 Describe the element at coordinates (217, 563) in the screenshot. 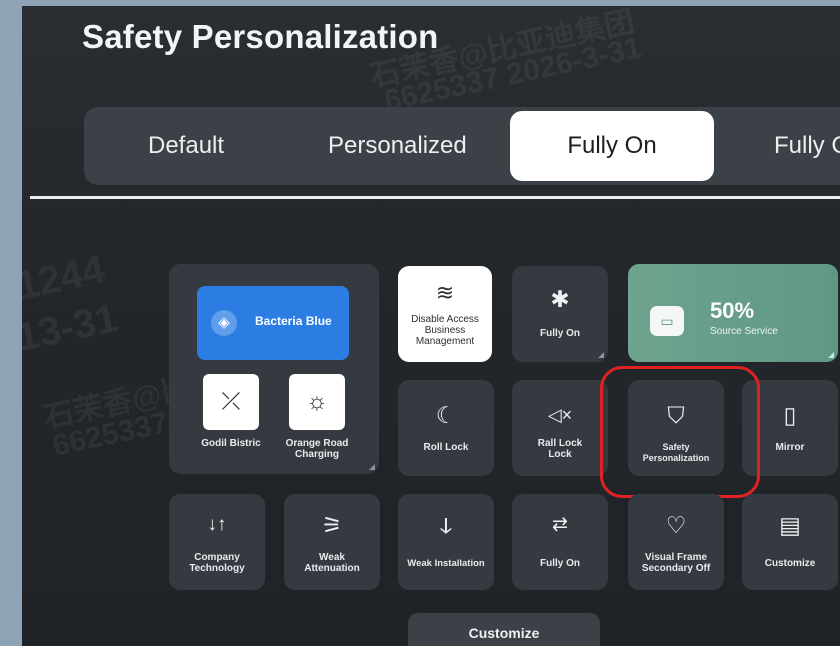

I see `company-technology-label: Company Technology` at that location.